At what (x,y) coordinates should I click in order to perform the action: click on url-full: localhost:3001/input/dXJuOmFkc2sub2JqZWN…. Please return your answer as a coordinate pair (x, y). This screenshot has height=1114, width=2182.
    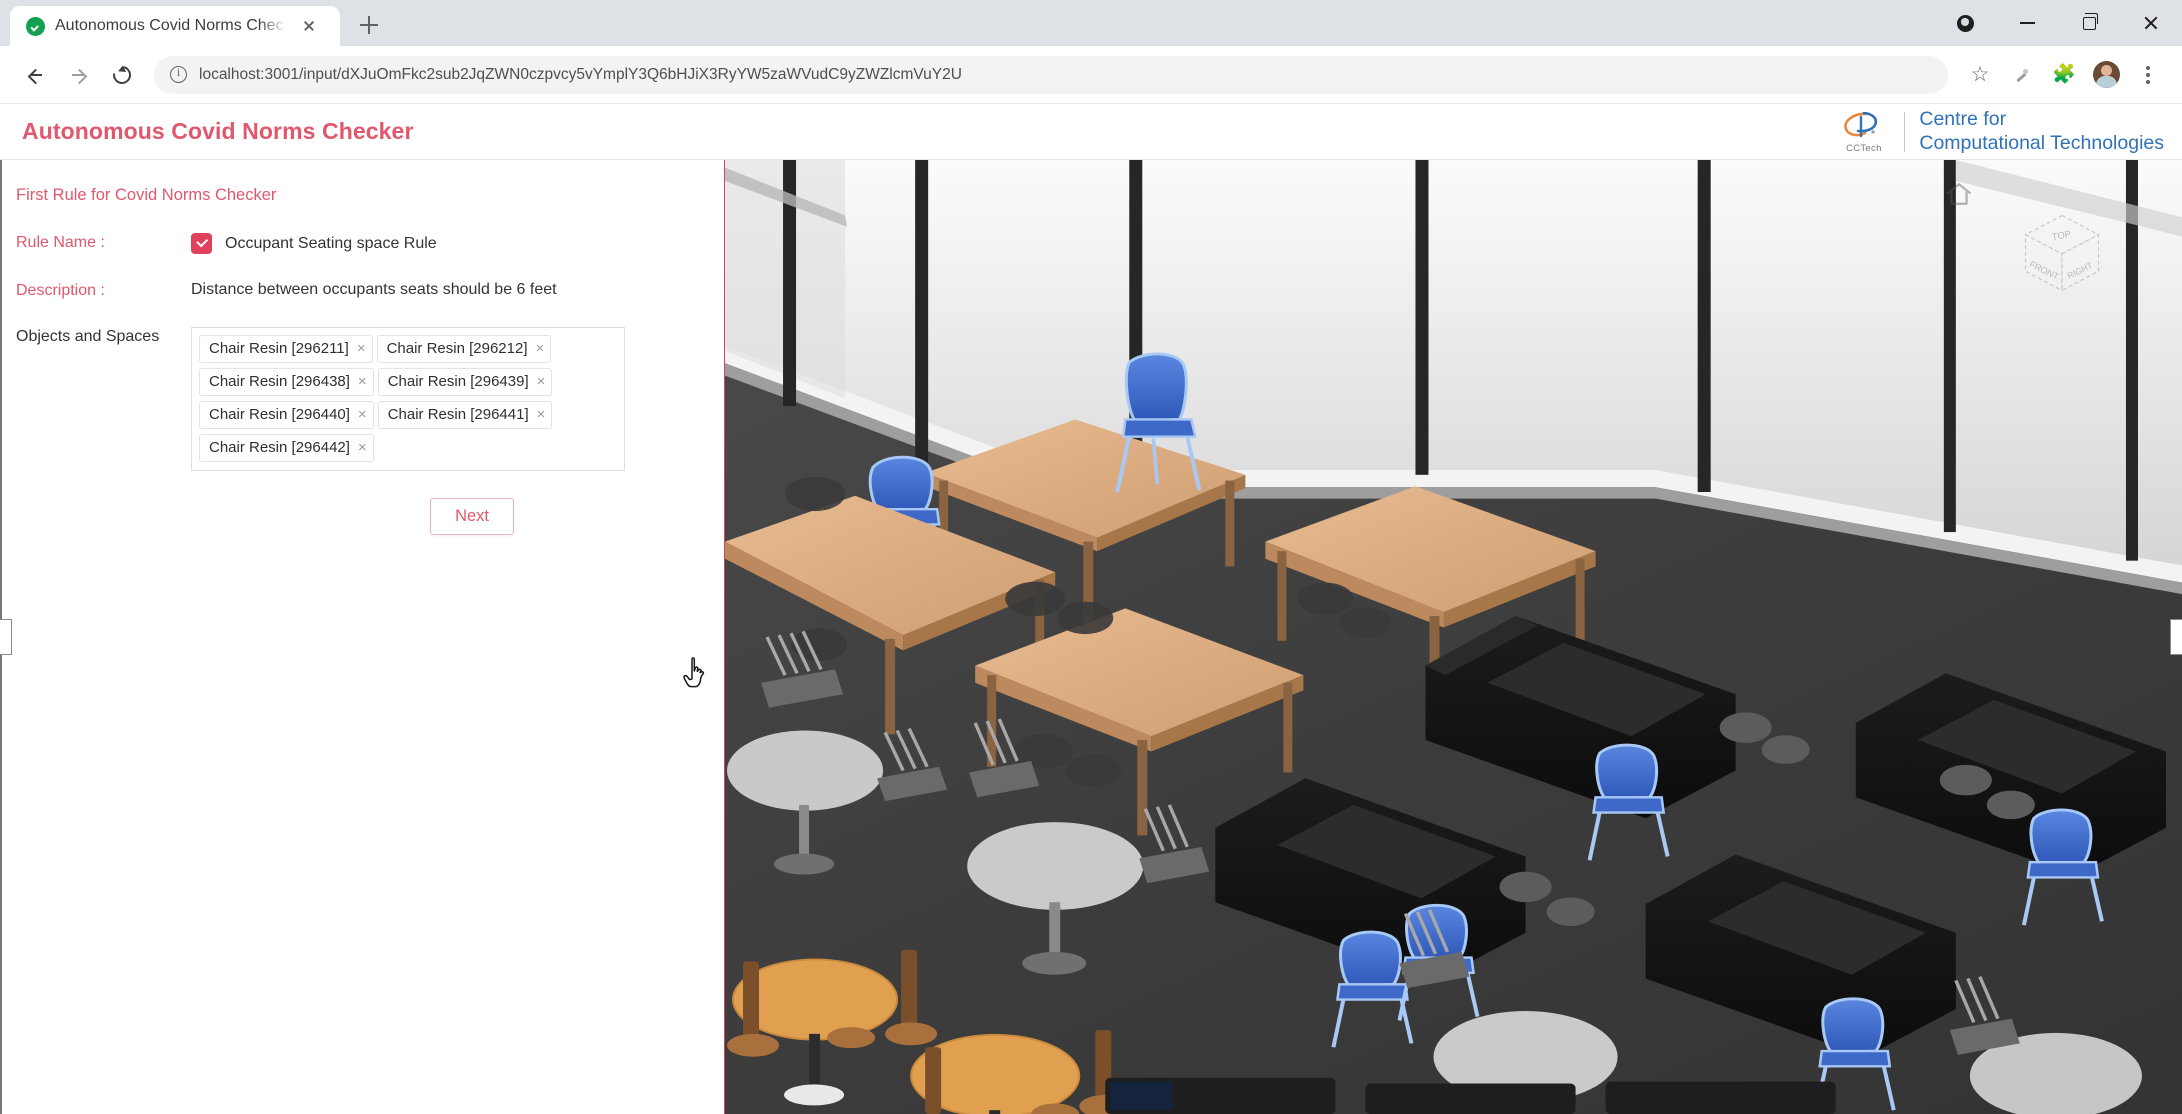
    Looking at the image, I should click on (580, 74).